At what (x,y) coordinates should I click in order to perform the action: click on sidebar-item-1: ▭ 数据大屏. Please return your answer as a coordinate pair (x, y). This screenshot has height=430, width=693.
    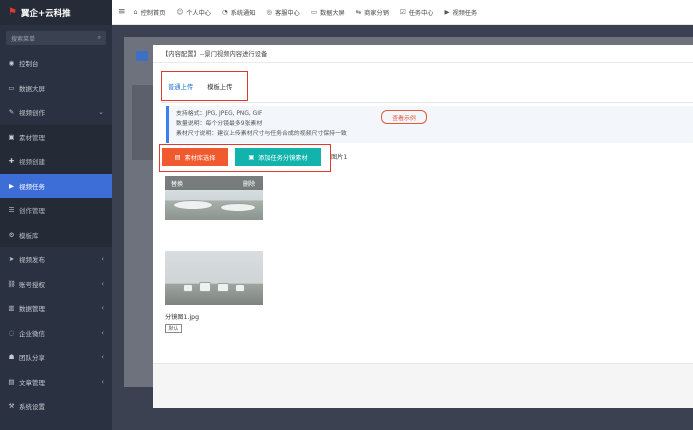
    Looking at the image, I should click on (56, 88).